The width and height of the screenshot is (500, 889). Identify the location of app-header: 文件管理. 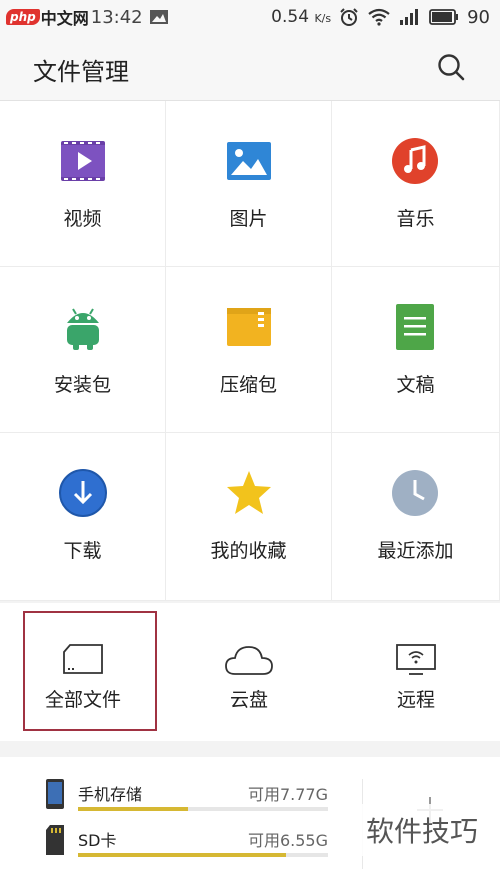
(250, 67).